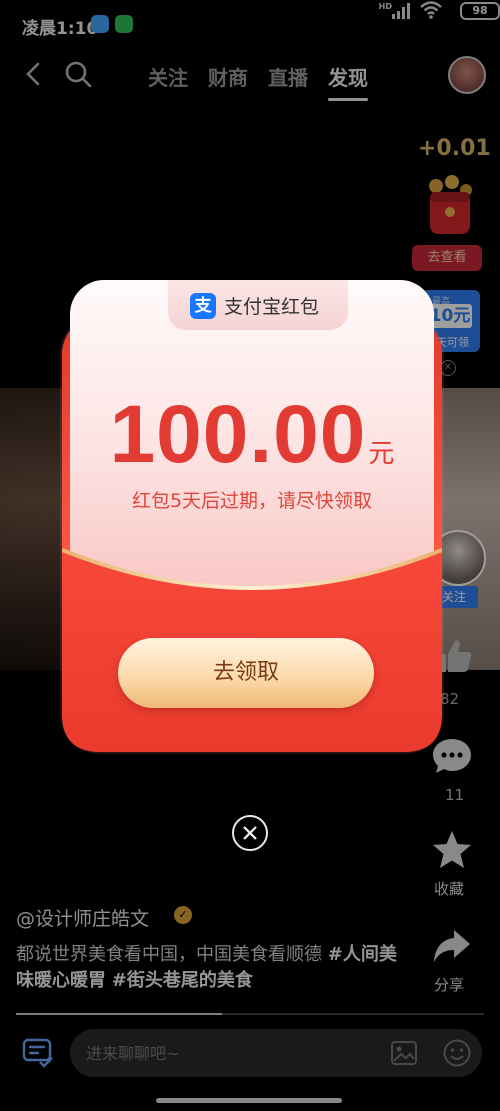  I want to click on claim-button: 去领取, so click(246, 673).